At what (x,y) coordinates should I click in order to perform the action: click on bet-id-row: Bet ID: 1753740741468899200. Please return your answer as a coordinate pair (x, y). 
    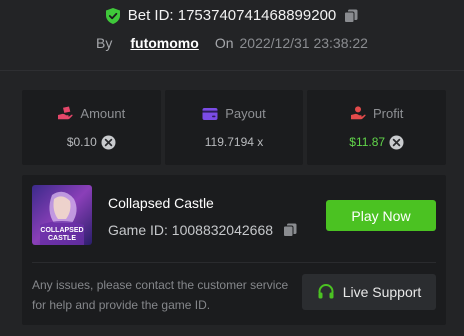
    Looking at the image, I should click on (232, 15).